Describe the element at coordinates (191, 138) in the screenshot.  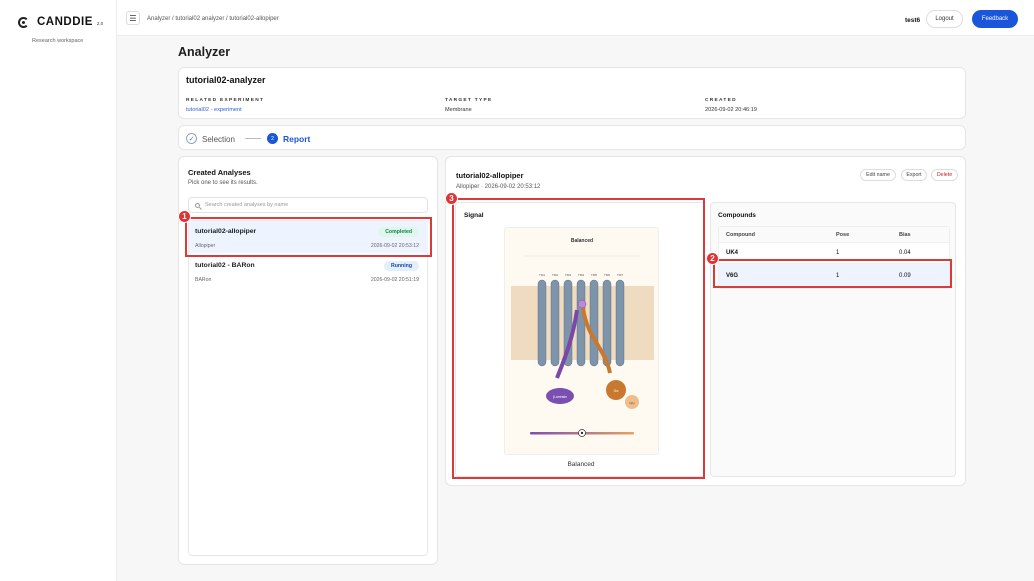
I see `check-icon: ✓` at that location.